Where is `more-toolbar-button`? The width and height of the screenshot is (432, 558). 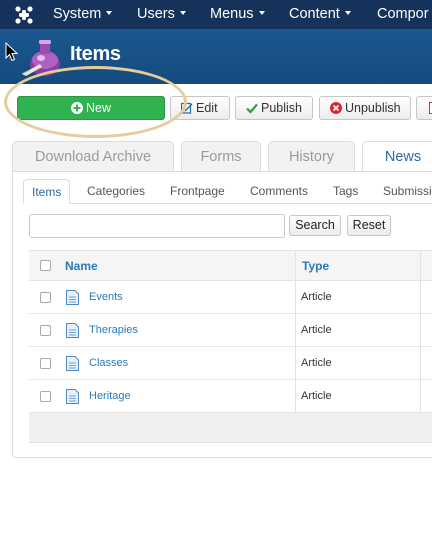
more-toolbar-button is located at coordinates (424, 108).